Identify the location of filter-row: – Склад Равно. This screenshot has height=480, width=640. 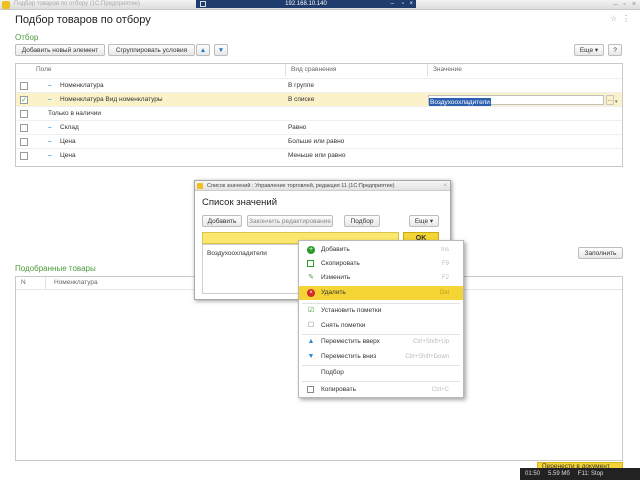
(319, 127).